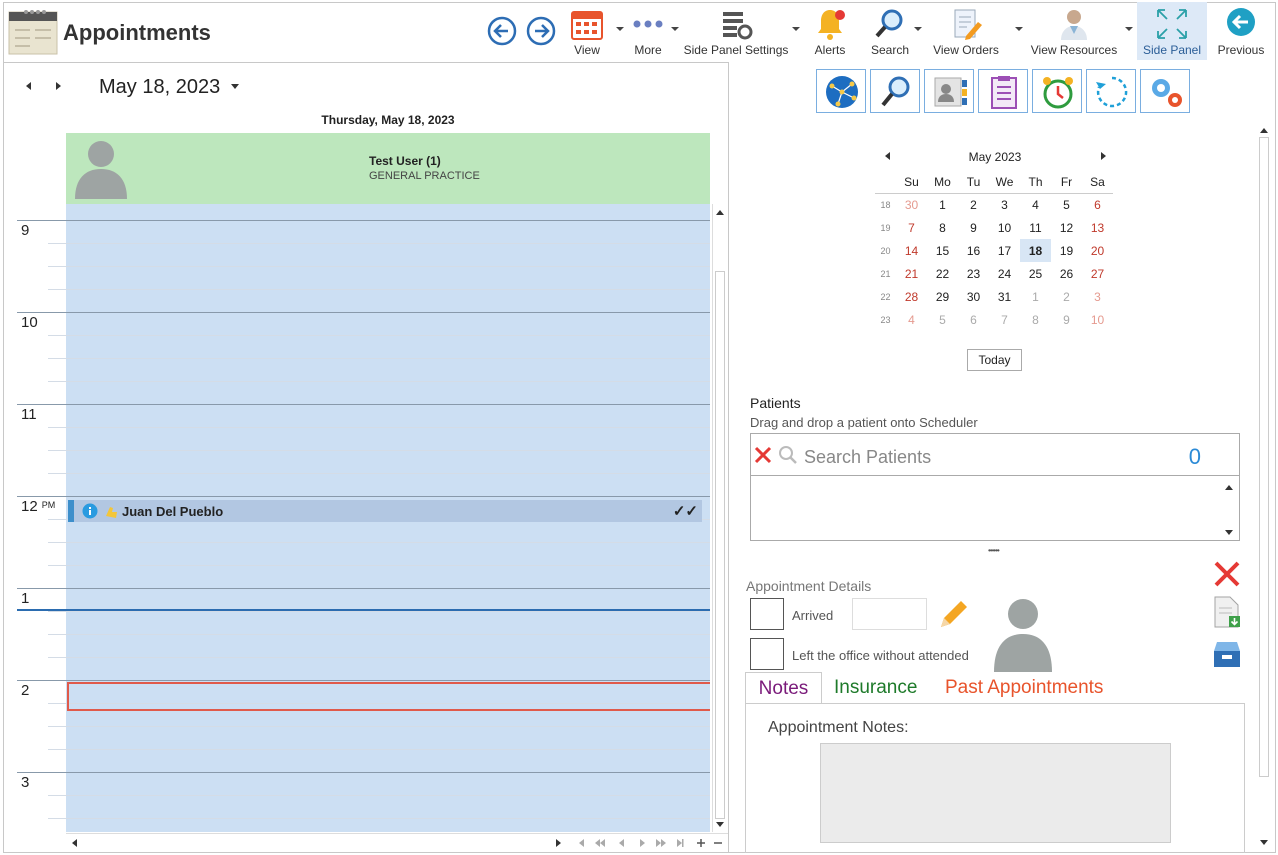 Image resolution: width=1278 pixels, height=855 pixels. What do you see at coordinates (1035, 227) in the screenshot?
I see `calendar-day: 11` at bounding box center [1035, 227].